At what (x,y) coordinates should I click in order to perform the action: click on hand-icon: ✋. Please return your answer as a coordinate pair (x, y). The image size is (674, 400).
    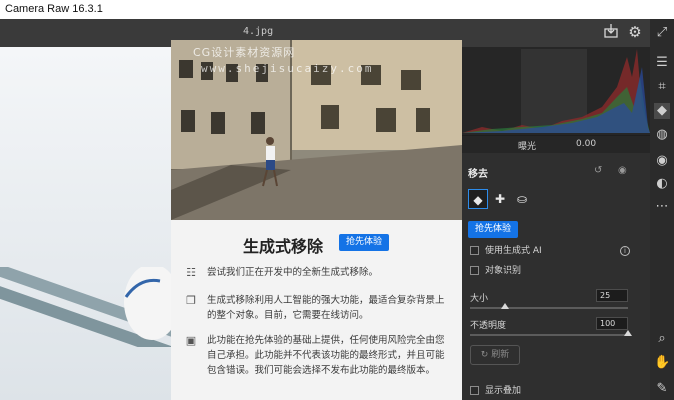
    Looking at the image, I should click on (662, 363).